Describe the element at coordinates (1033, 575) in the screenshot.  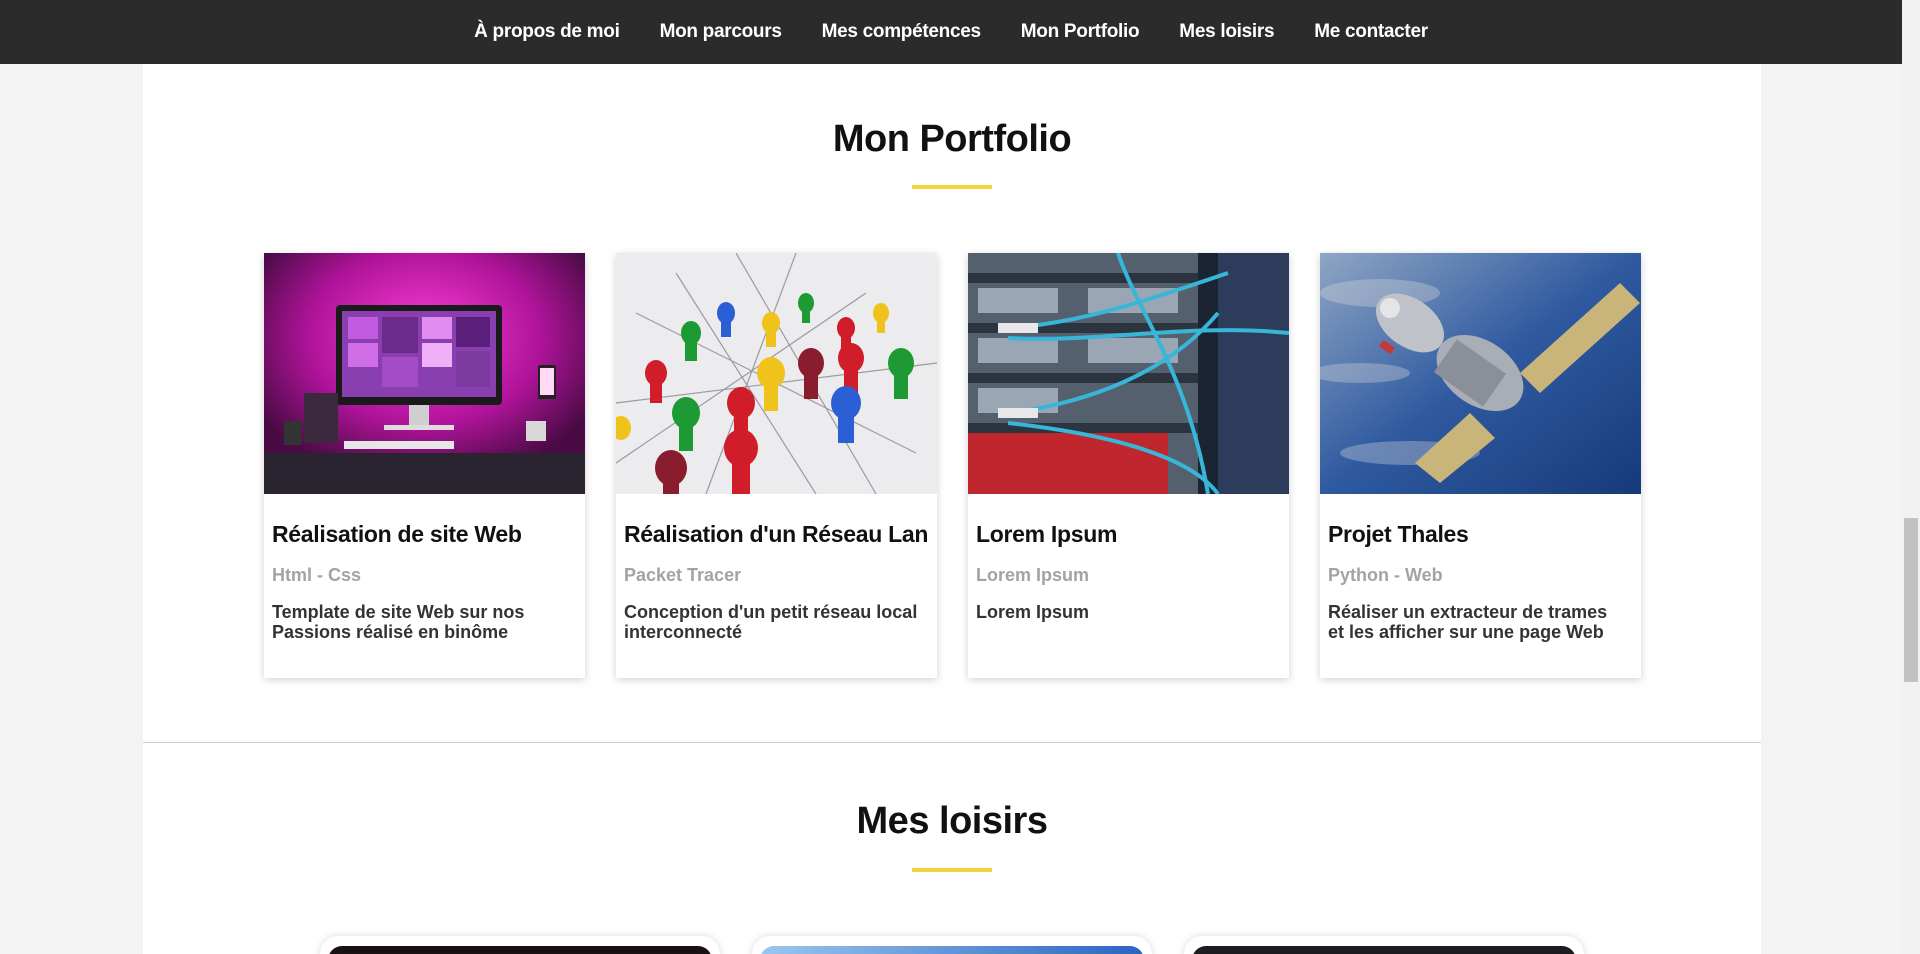
I see `card-subtitle: Lorem Ipsum` at that location.